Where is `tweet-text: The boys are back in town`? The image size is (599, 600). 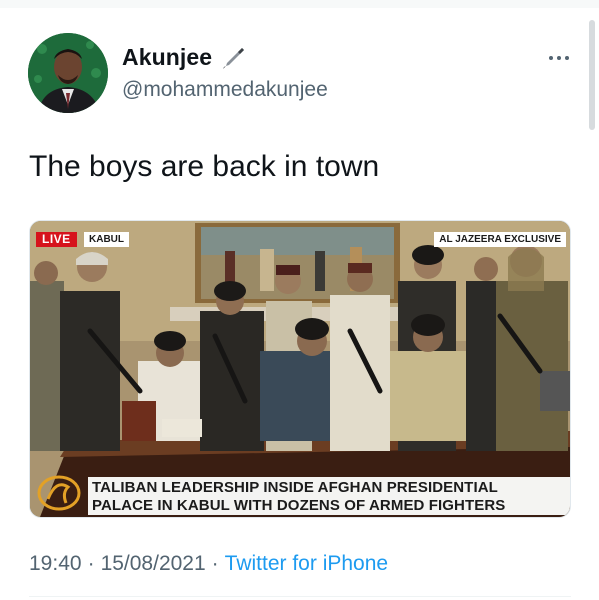
tweet-text: The boys are back in town is located at coordinates (204, 166).